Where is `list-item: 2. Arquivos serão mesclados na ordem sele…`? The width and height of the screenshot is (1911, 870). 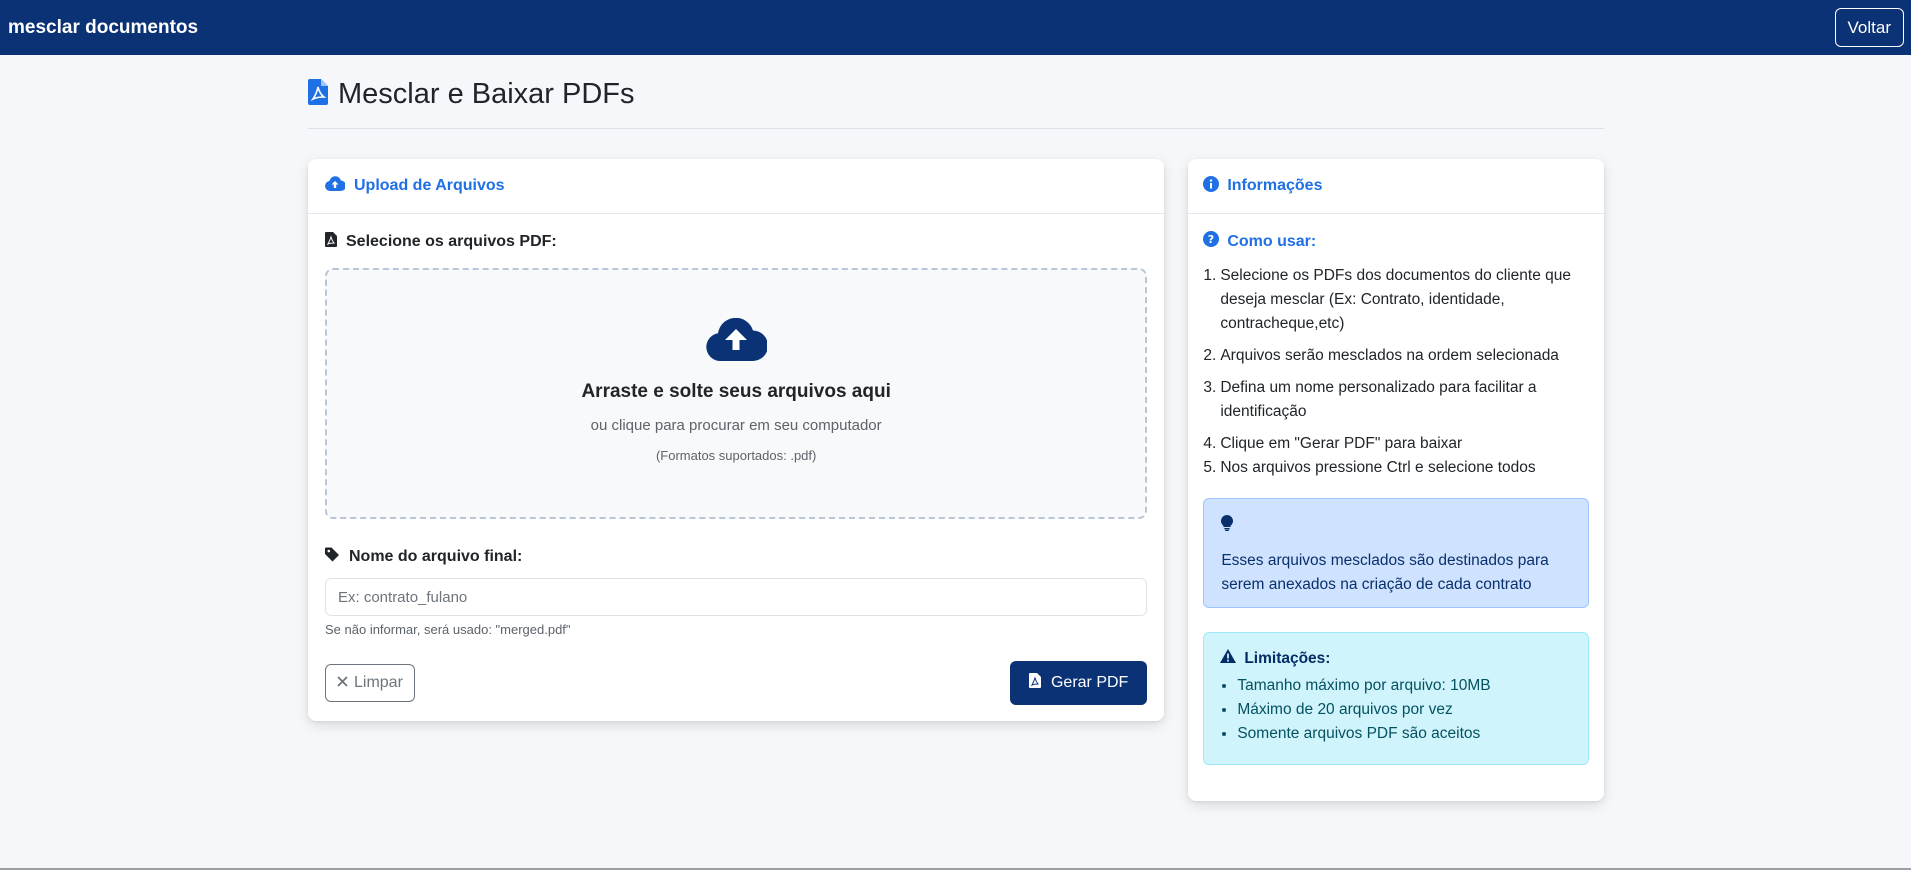
list-item: 2. Arquivos serão mesclados na ordem sele… is located at coordinates (1381, 355).